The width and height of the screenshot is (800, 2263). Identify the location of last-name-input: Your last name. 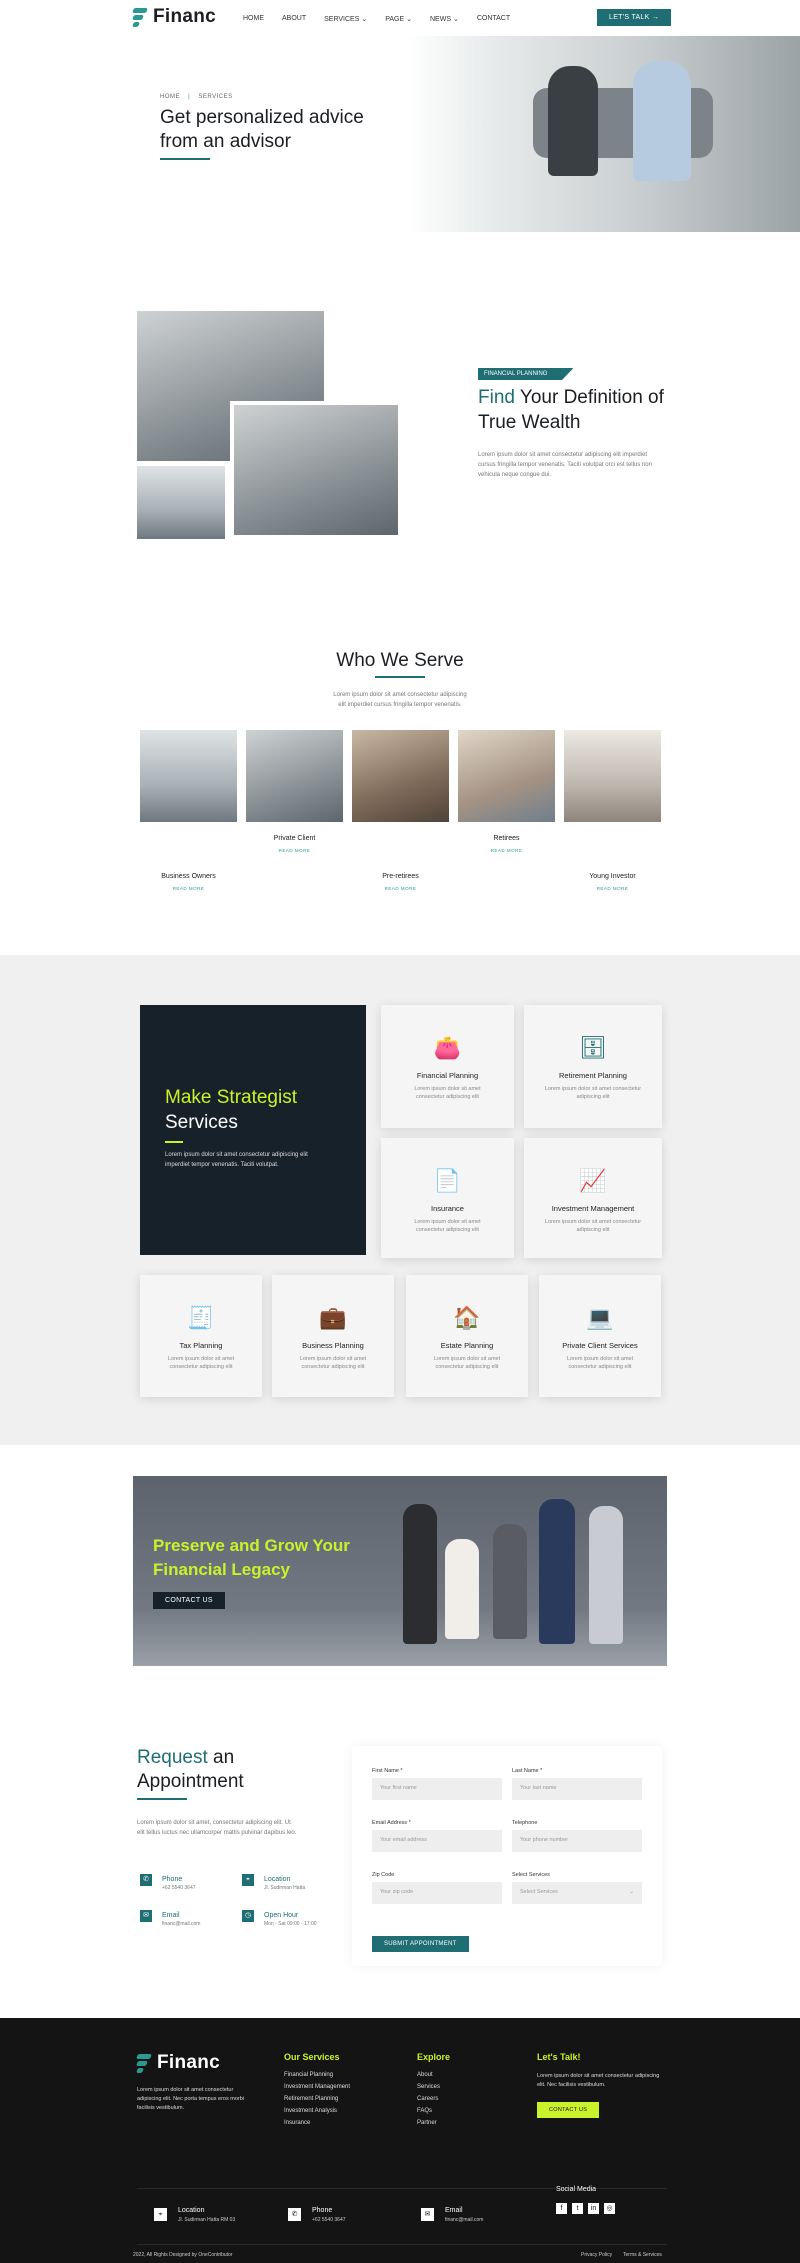
(577, 1789).